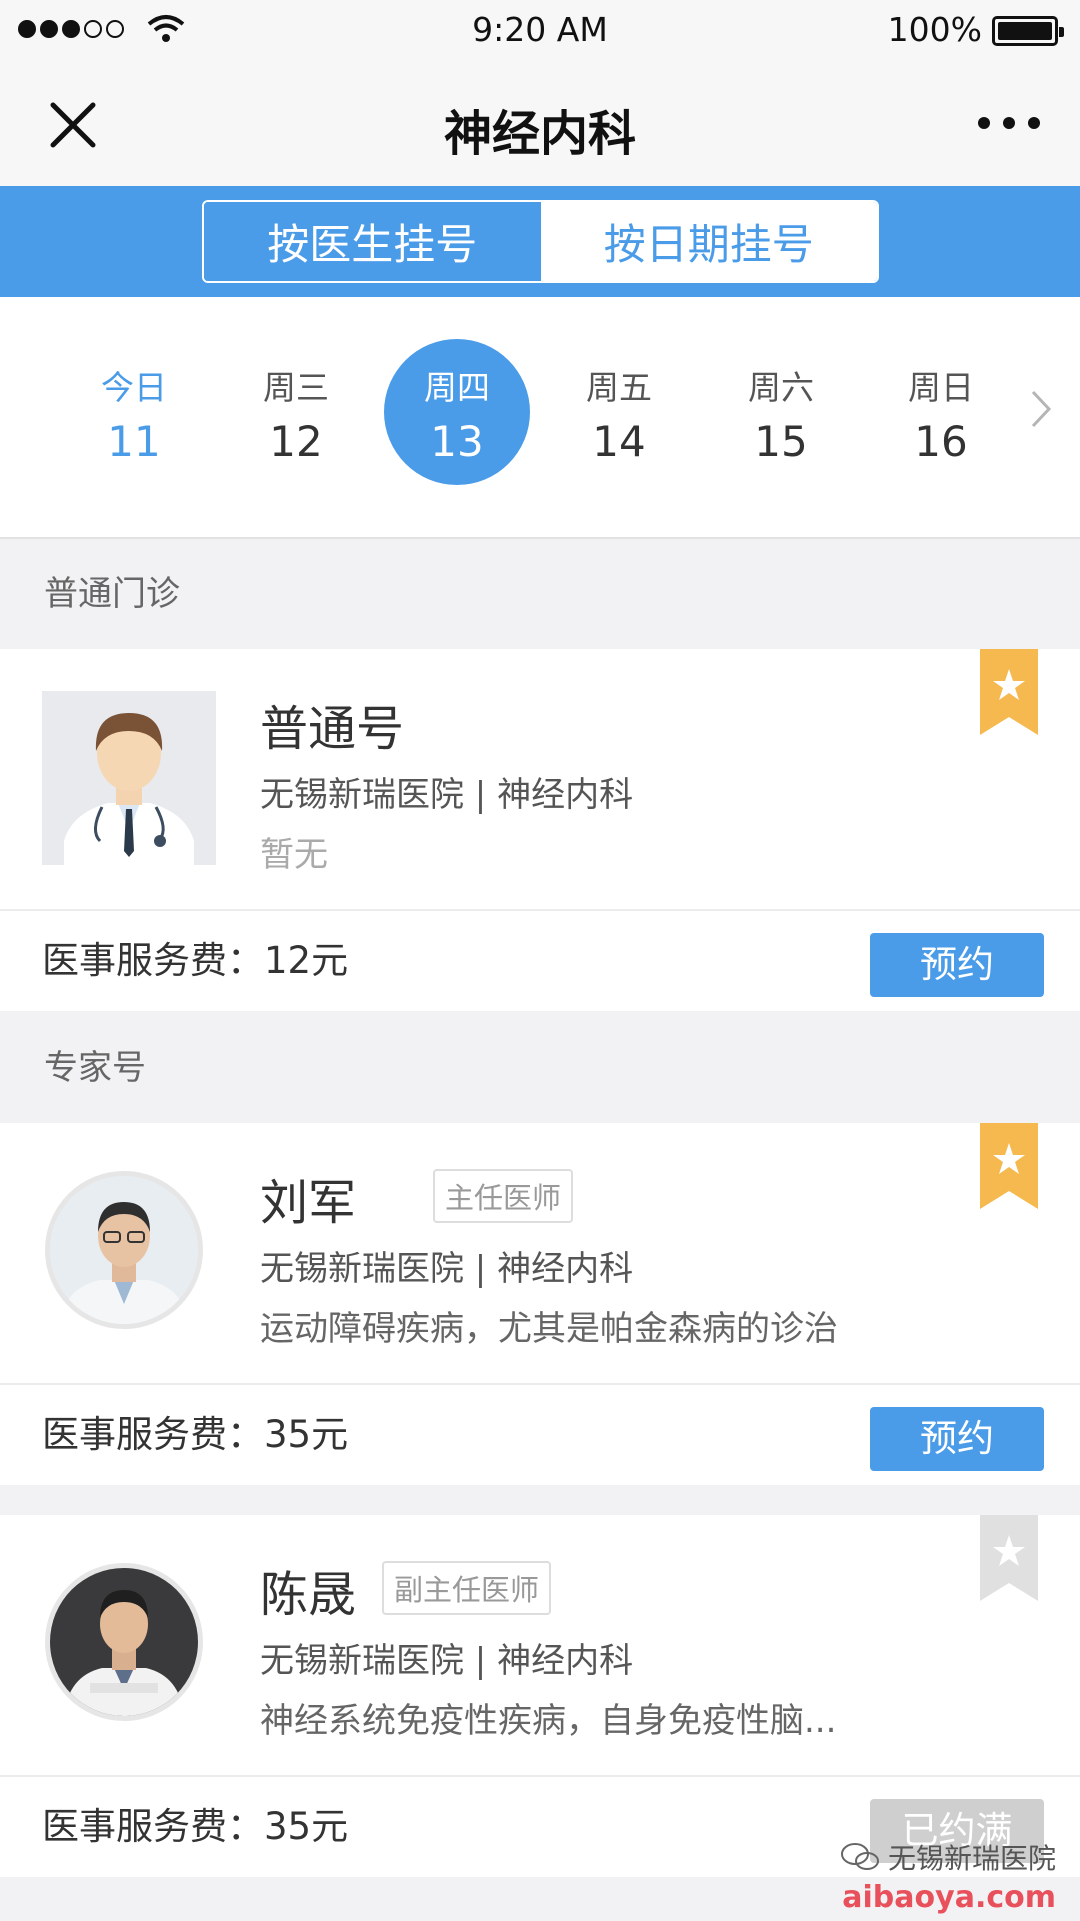 The image size is (1080, 1921). Describe the element at coordinates (949, 1897) in the screenshot. I see `watermark-url: aibaoya.com` at that location.